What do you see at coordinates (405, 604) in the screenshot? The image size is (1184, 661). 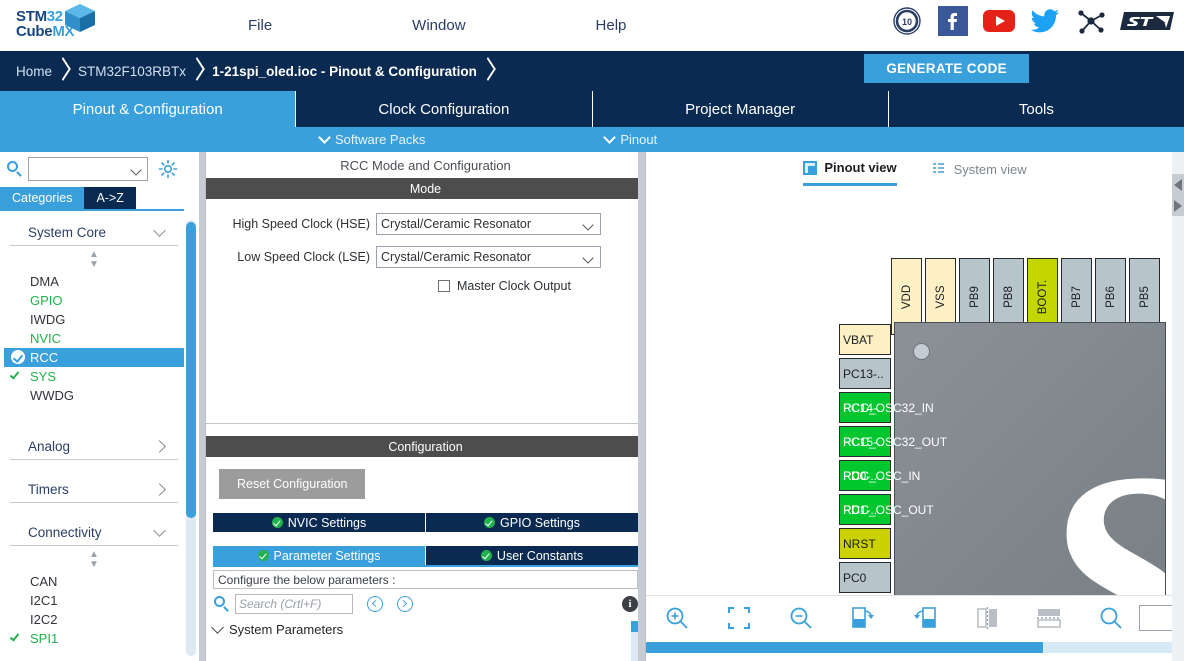 I see `next-match-button` at bounding box center [405, 604].